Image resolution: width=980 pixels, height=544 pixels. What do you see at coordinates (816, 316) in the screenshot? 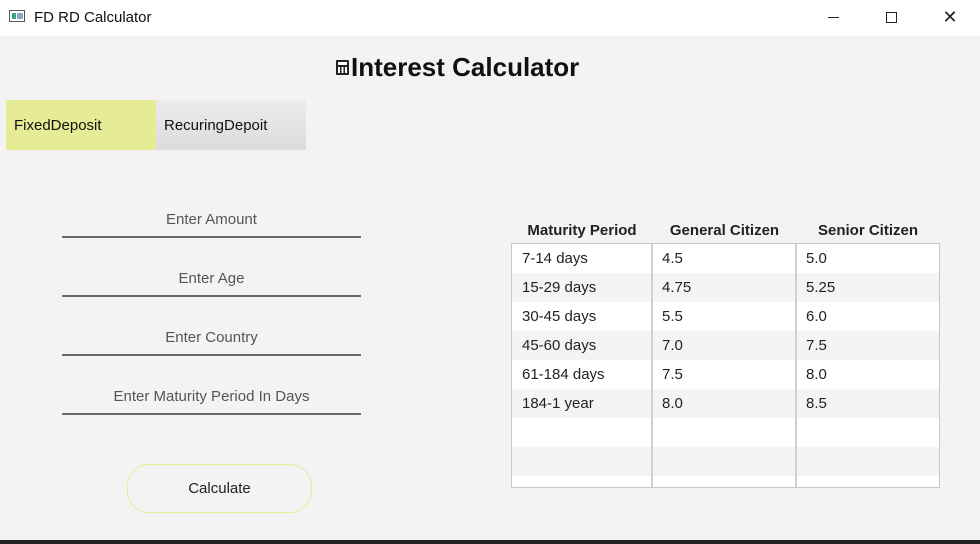
I see `table-cell: 6.0` at bounding box center [816, 316].